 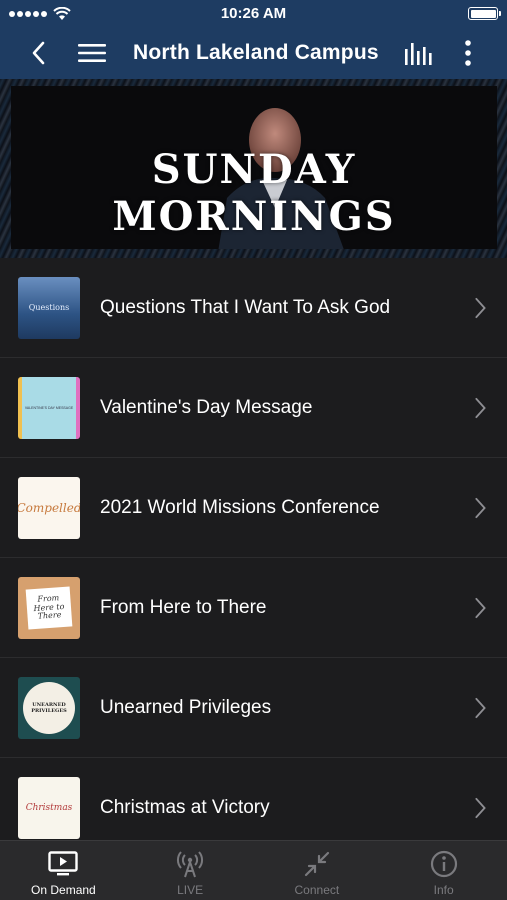 I want to click on series-thumbnail: VALENTINE'S DAY MESSAGE, so click(x=49, y=407).